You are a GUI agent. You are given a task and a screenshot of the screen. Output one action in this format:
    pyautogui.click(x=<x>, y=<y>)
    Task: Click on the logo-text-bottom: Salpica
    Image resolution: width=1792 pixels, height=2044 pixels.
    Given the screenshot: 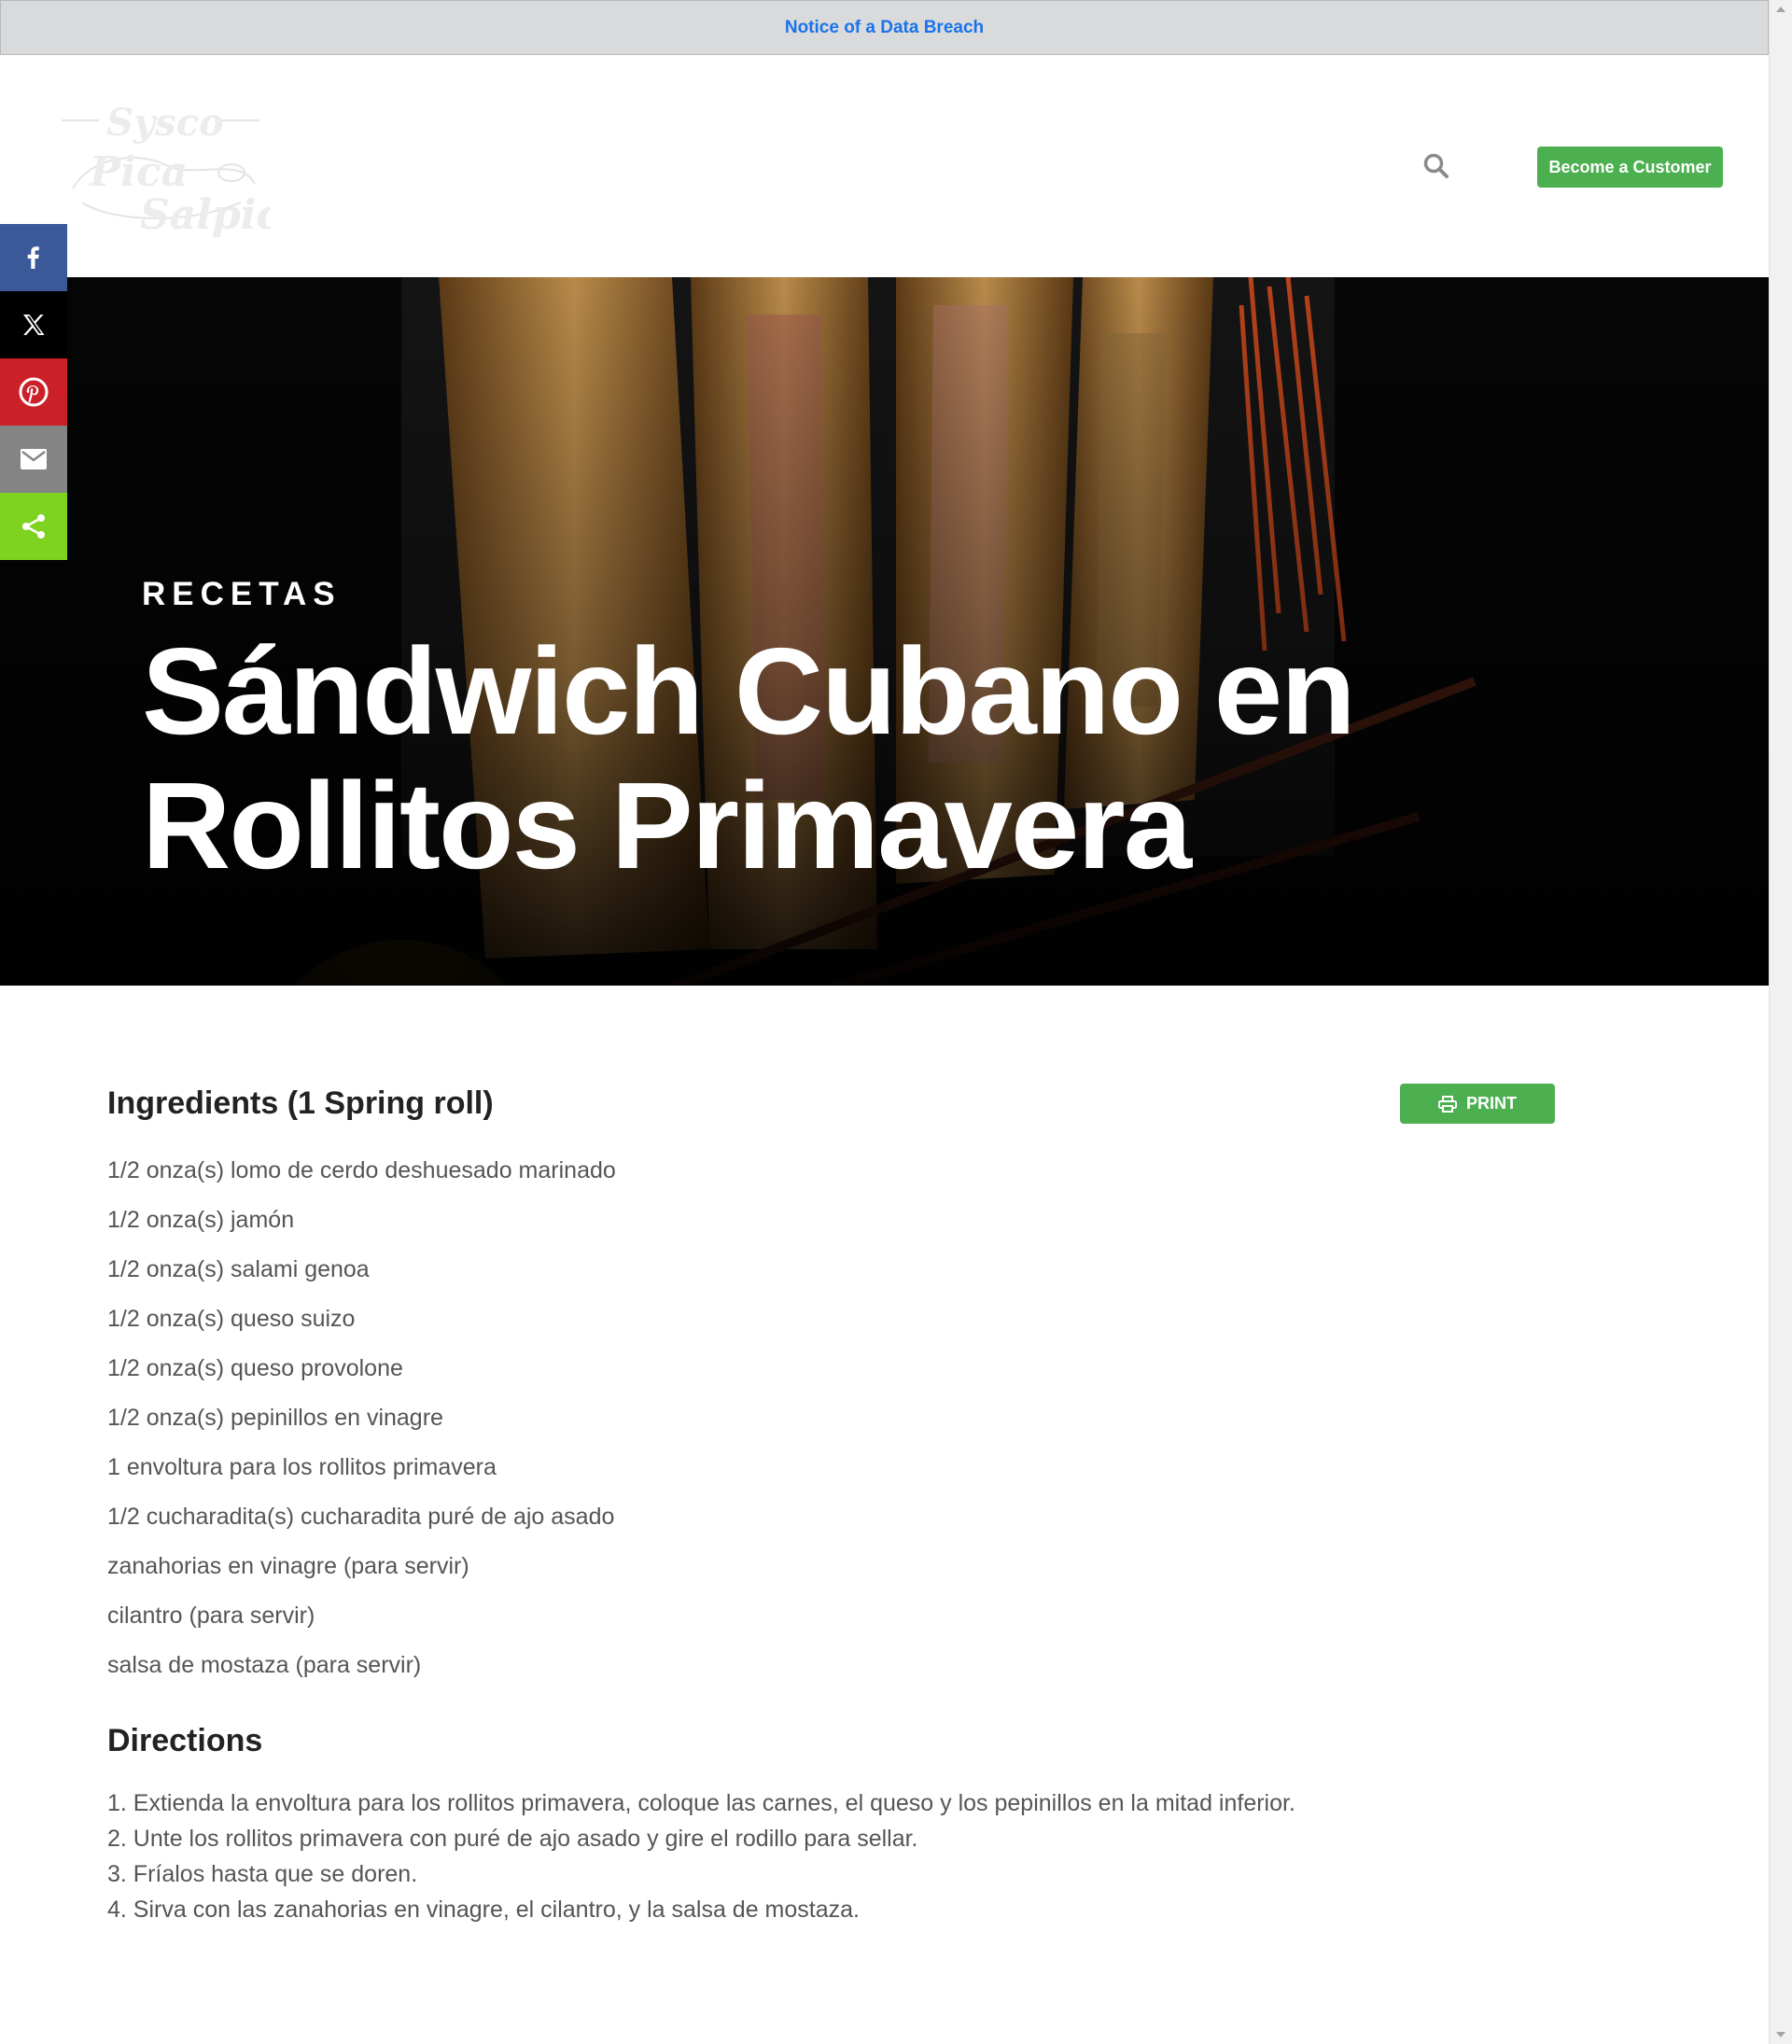 What is the action you would take?
    pyautogui.click(x=205, y=215)
    